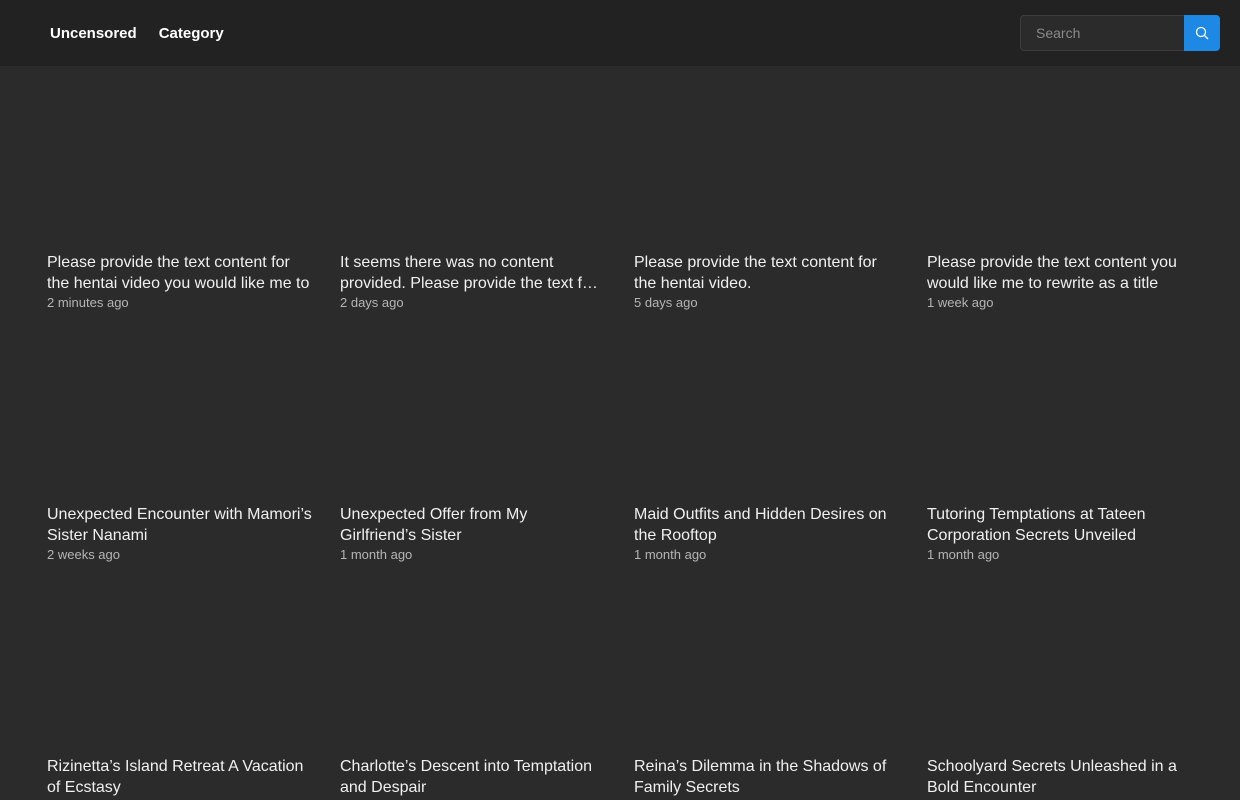  What do you see at coordinates (88, 302) in the screenshot?
I see `video-time: 2 minutes ago` at bounding box center [88, 302].